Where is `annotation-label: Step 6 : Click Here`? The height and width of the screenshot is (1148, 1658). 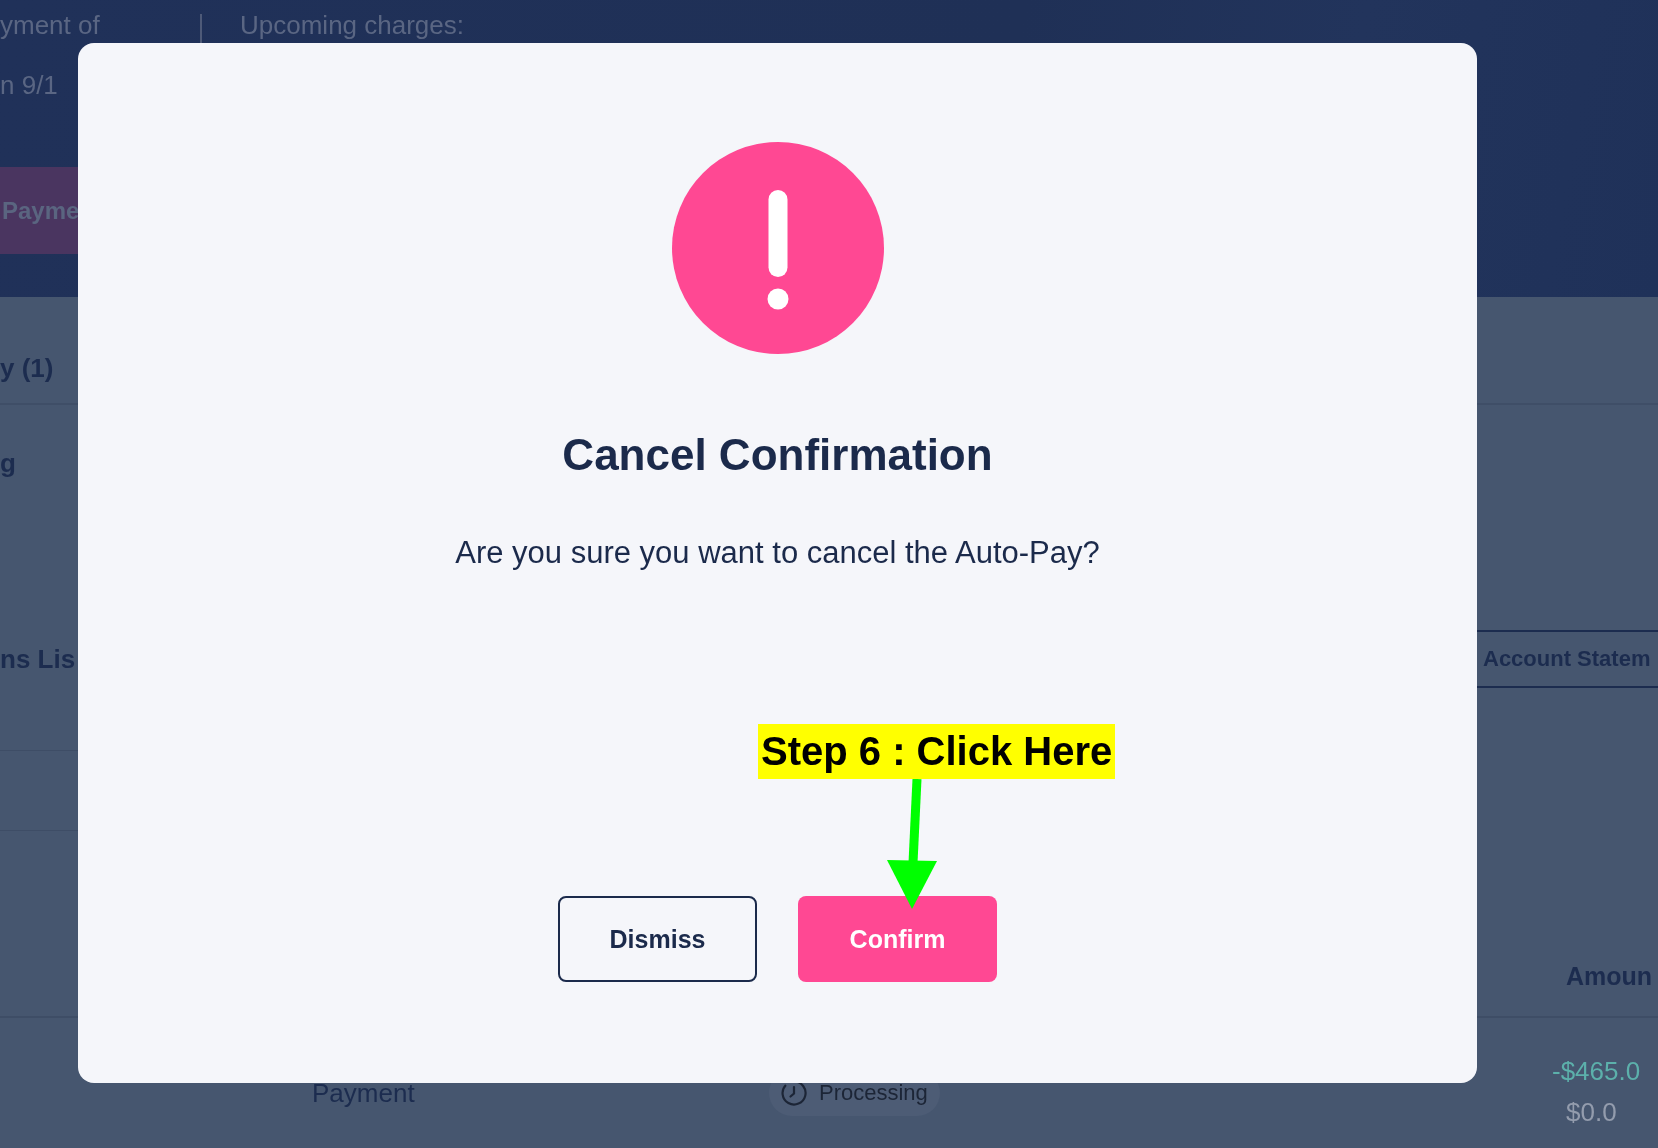 annotation-label: Step 6 : Click Here is located at coordinates (937, 751).